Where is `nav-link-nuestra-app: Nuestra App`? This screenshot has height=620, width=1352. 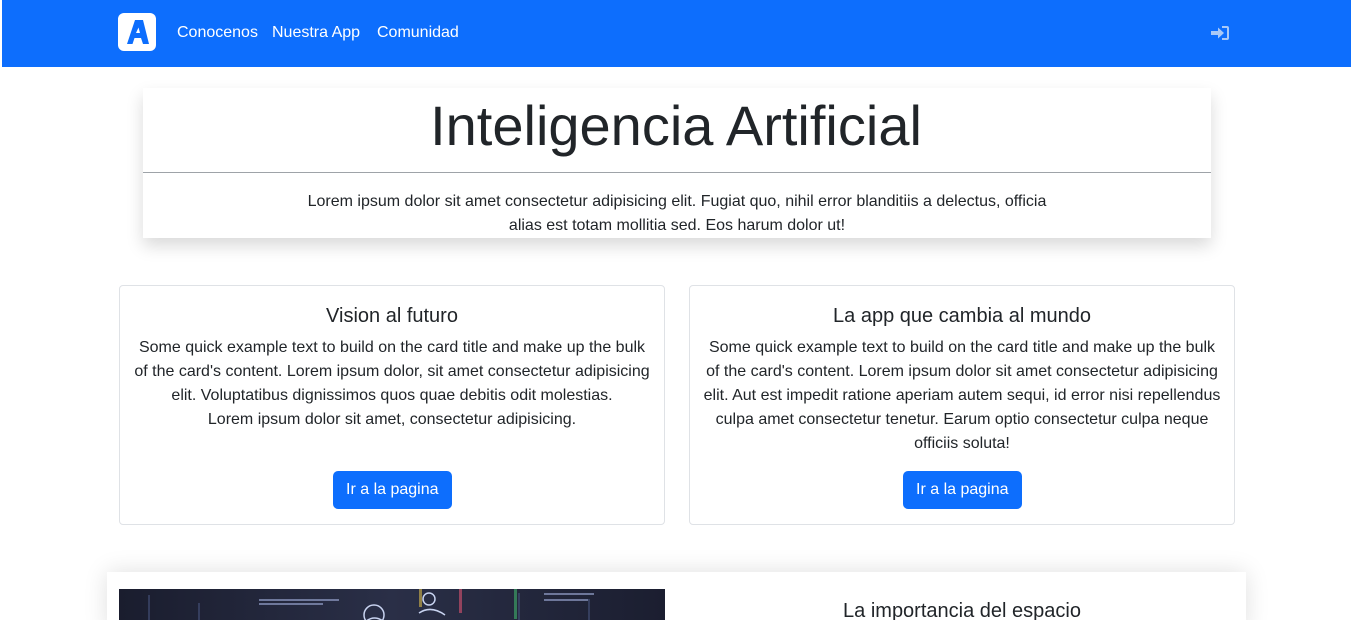
nav-link-nuestra-app: Nuestra App is located at coordinates (316, 33).